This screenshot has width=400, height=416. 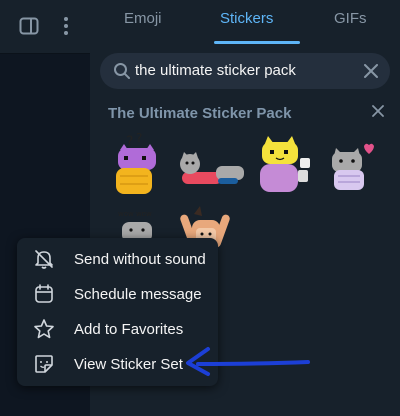 I want to click on menu-item-schedule-message: Schedule message, so click(x=117, y=293).